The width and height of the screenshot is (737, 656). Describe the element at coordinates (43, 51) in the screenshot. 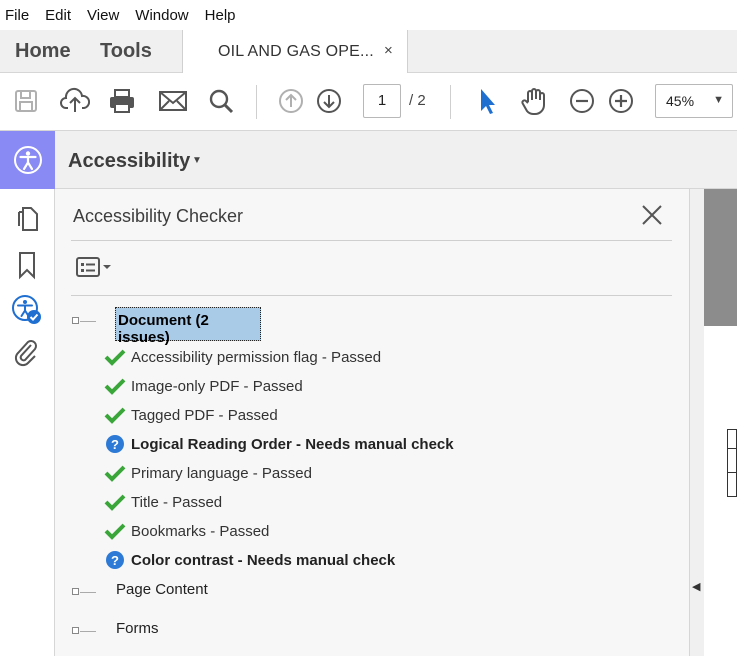

I see `tab-home: Home` at that location.